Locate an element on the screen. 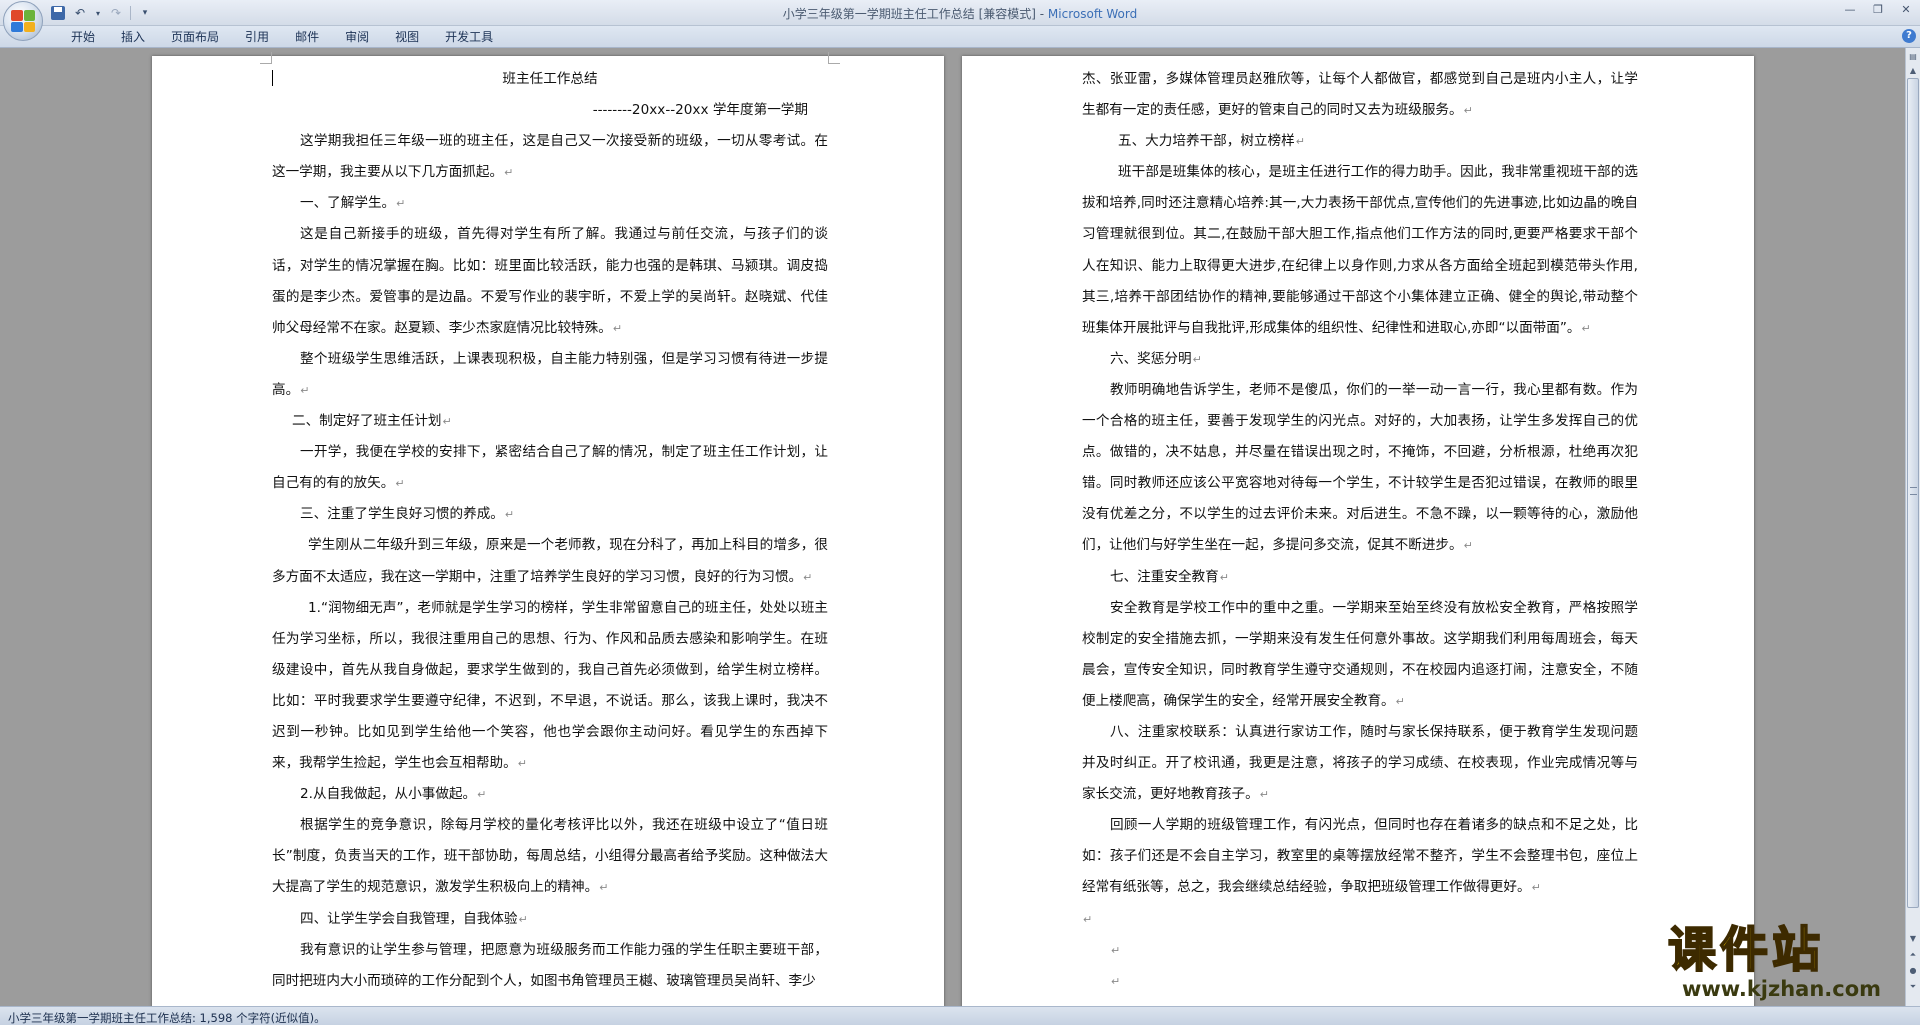  paragraph-text: 班主任工作总结 is located at coordinates (550, 79).